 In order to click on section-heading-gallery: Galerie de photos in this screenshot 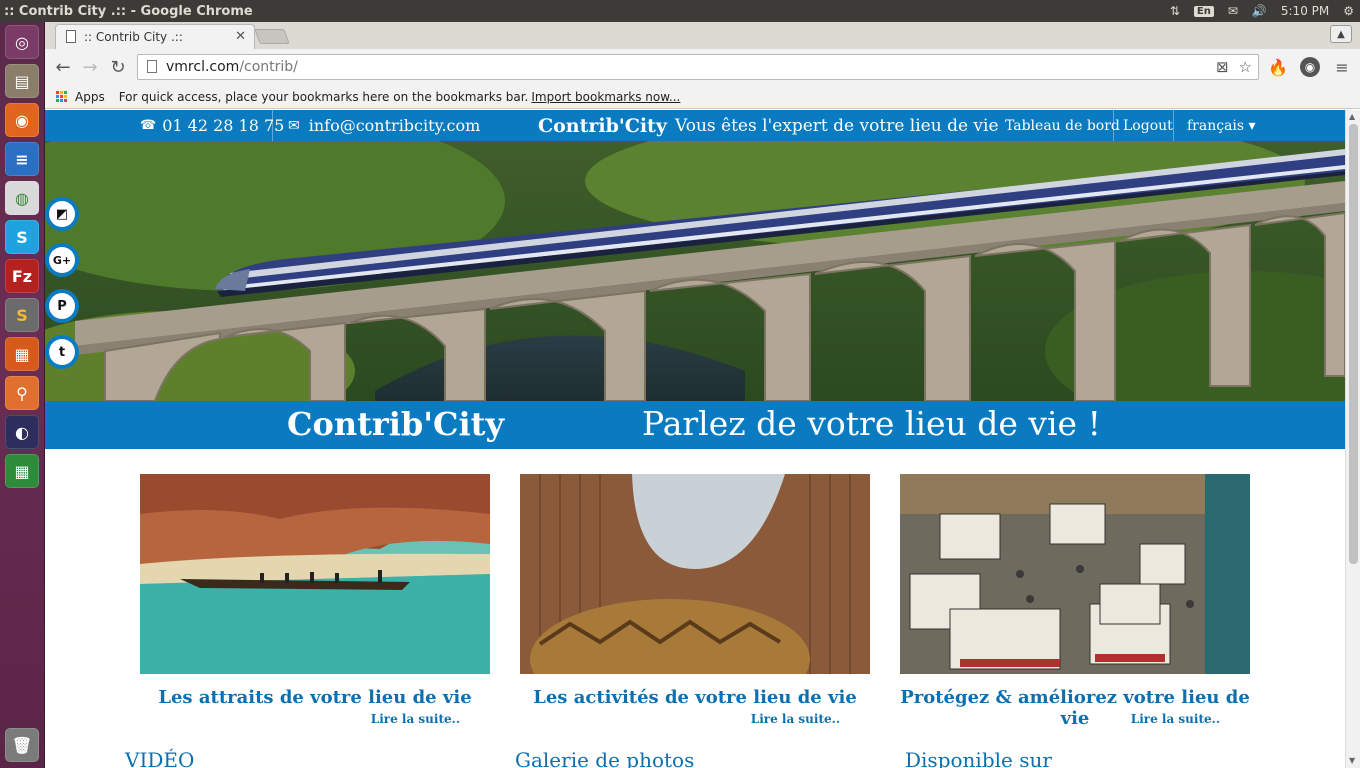, I will do `click(605, 758)`.